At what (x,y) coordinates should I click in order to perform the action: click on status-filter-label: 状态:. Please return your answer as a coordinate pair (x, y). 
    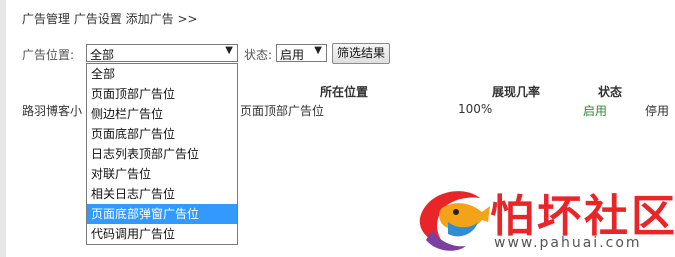
    Looking at the image, I should click on (258, 55).